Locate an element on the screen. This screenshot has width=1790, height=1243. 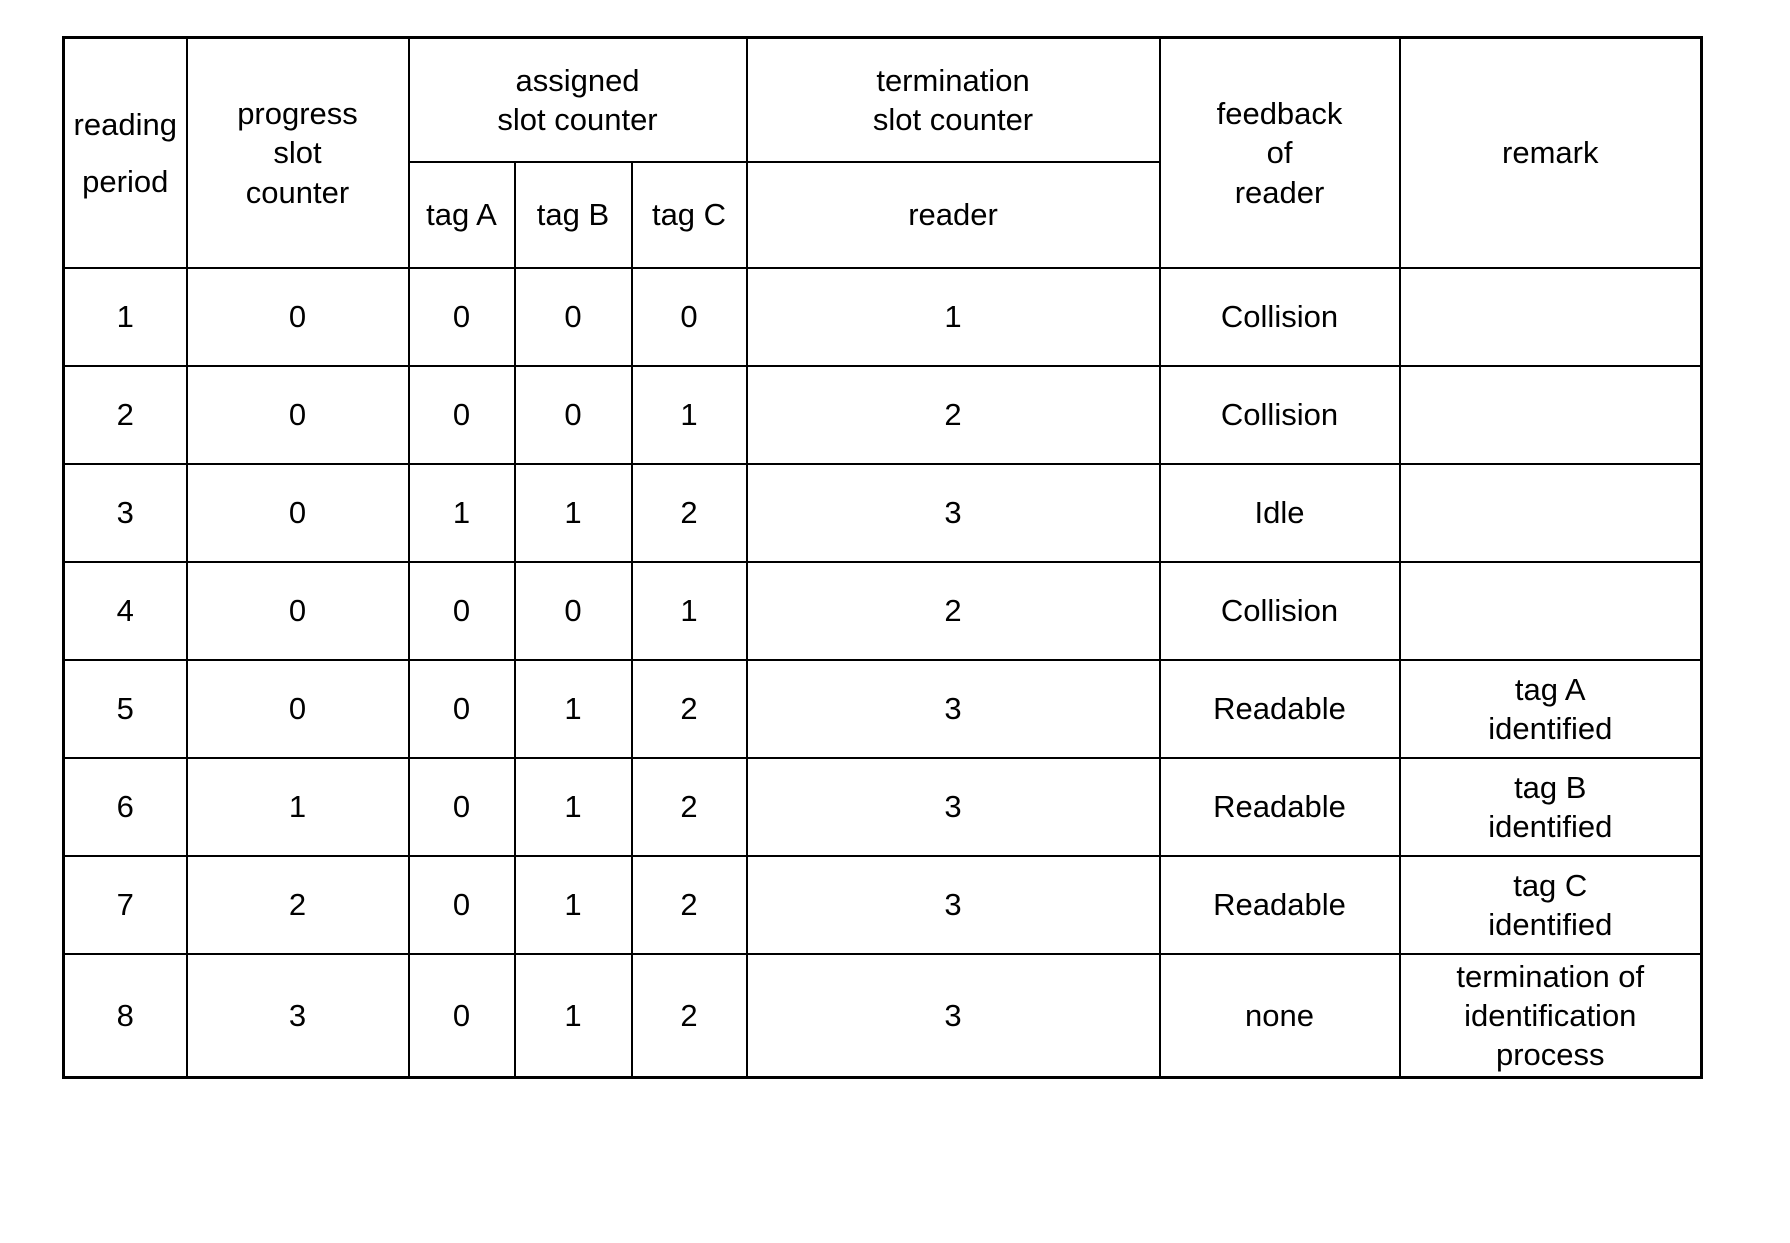
cell-reading-period: 5 is located at coordinates (125, 709).